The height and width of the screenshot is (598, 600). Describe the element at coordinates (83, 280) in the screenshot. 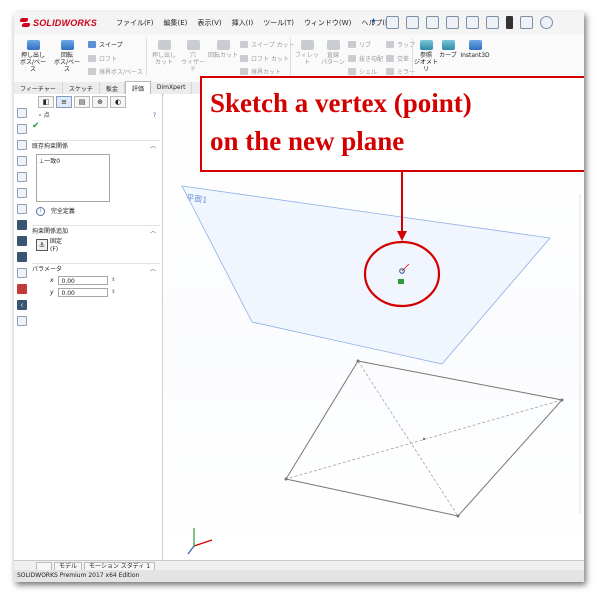

I see `x-coordinate-input: 0.00` at that location.